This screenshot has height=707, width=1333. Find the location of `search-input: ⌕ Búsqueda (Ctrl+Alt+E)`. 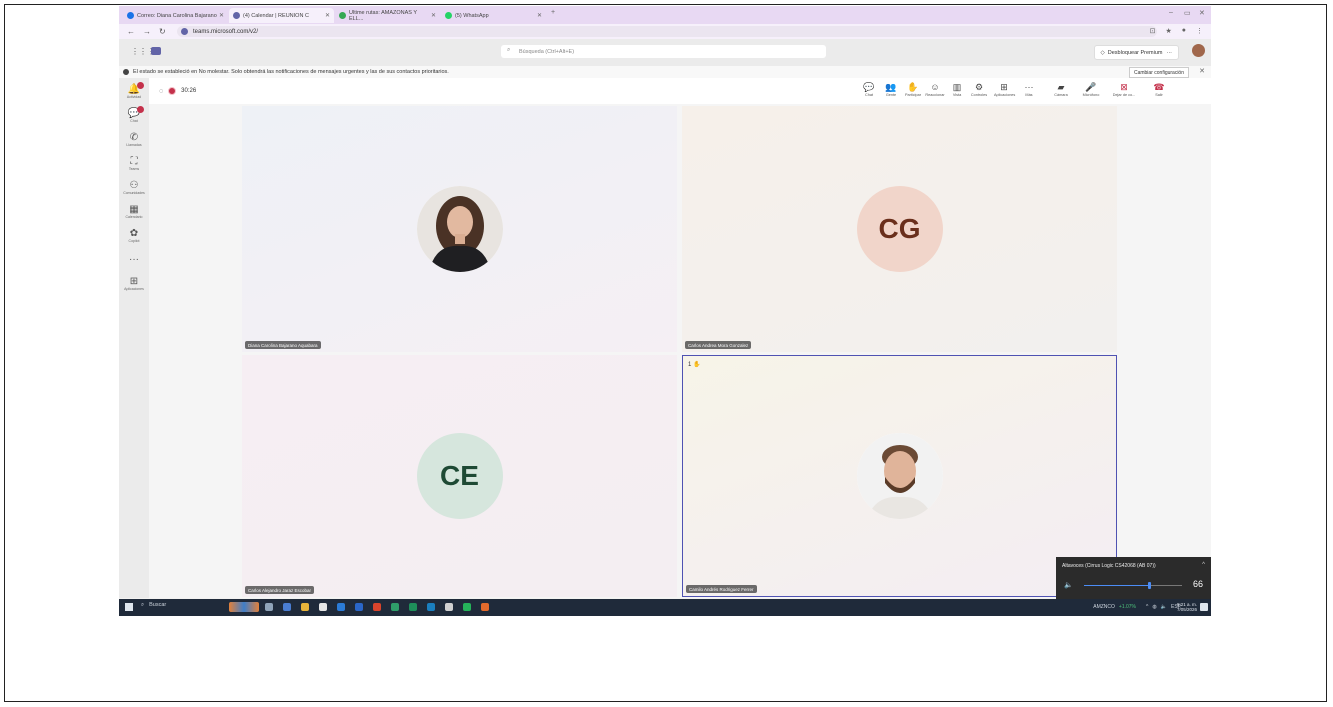

search-input: ⌕ Búsqueda (Ctrl+Alt+E) is located at coordinates (663, 51).